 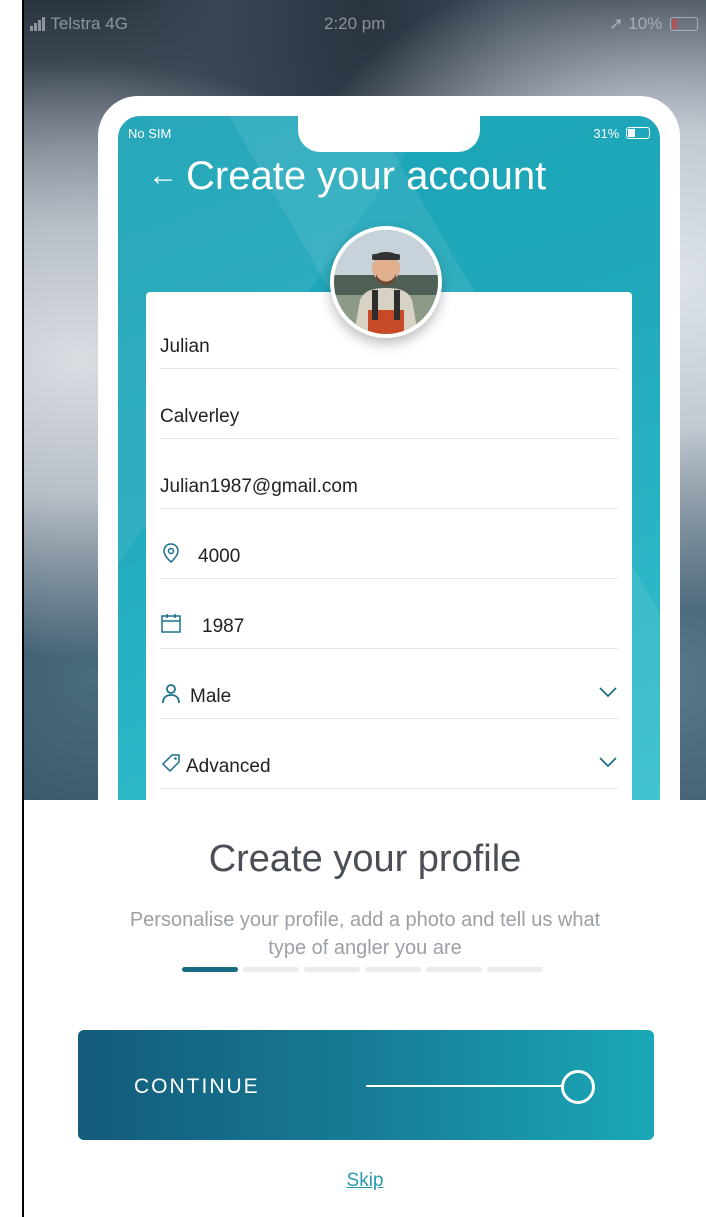 What do you see at coordinates (365, 859) in the screenshot?
I see `onboarding-title: Create your profile` at bounding box center [365, 859].